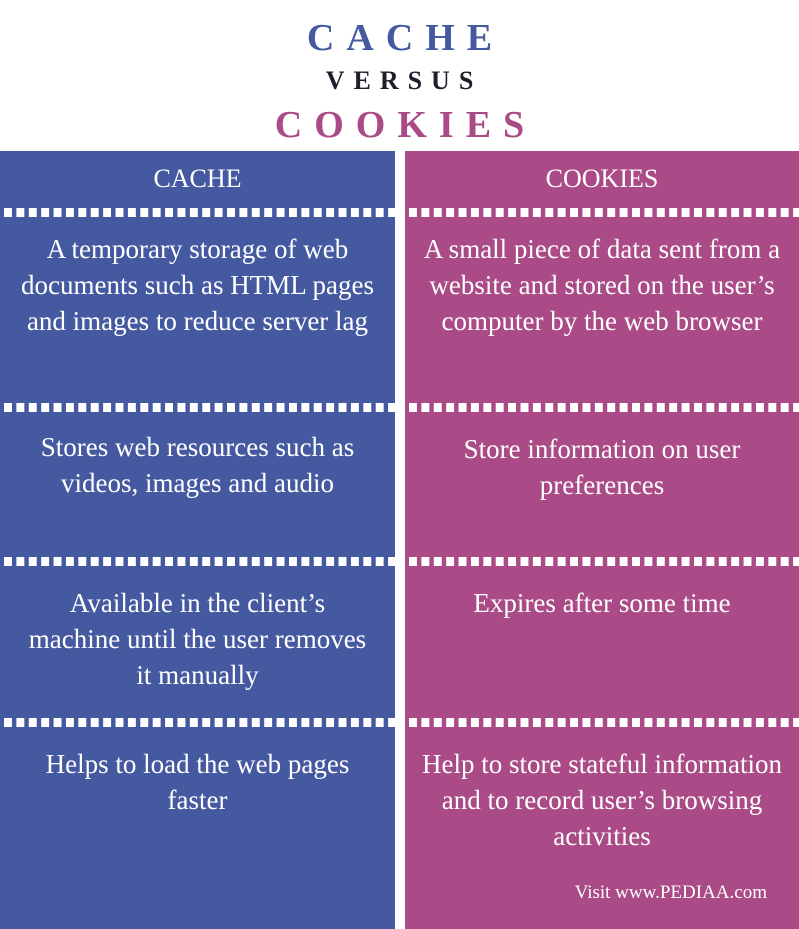 The image size is (799, 929). Describe the element at coordinates (405, 125) in the screenshot. I see `title-cookies: COOKIES` at that location.